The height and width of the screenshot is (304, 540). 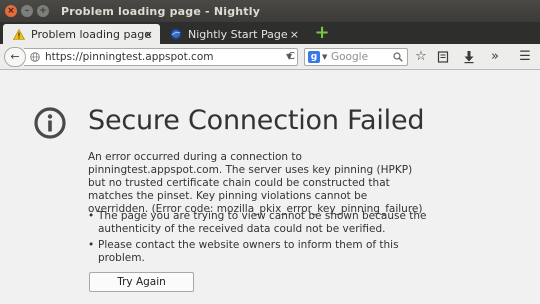 What do you see at coordinates (525, 57) in the screenshot?
I see `app-menu-icon: ☰` at bounding box center [525, 57].